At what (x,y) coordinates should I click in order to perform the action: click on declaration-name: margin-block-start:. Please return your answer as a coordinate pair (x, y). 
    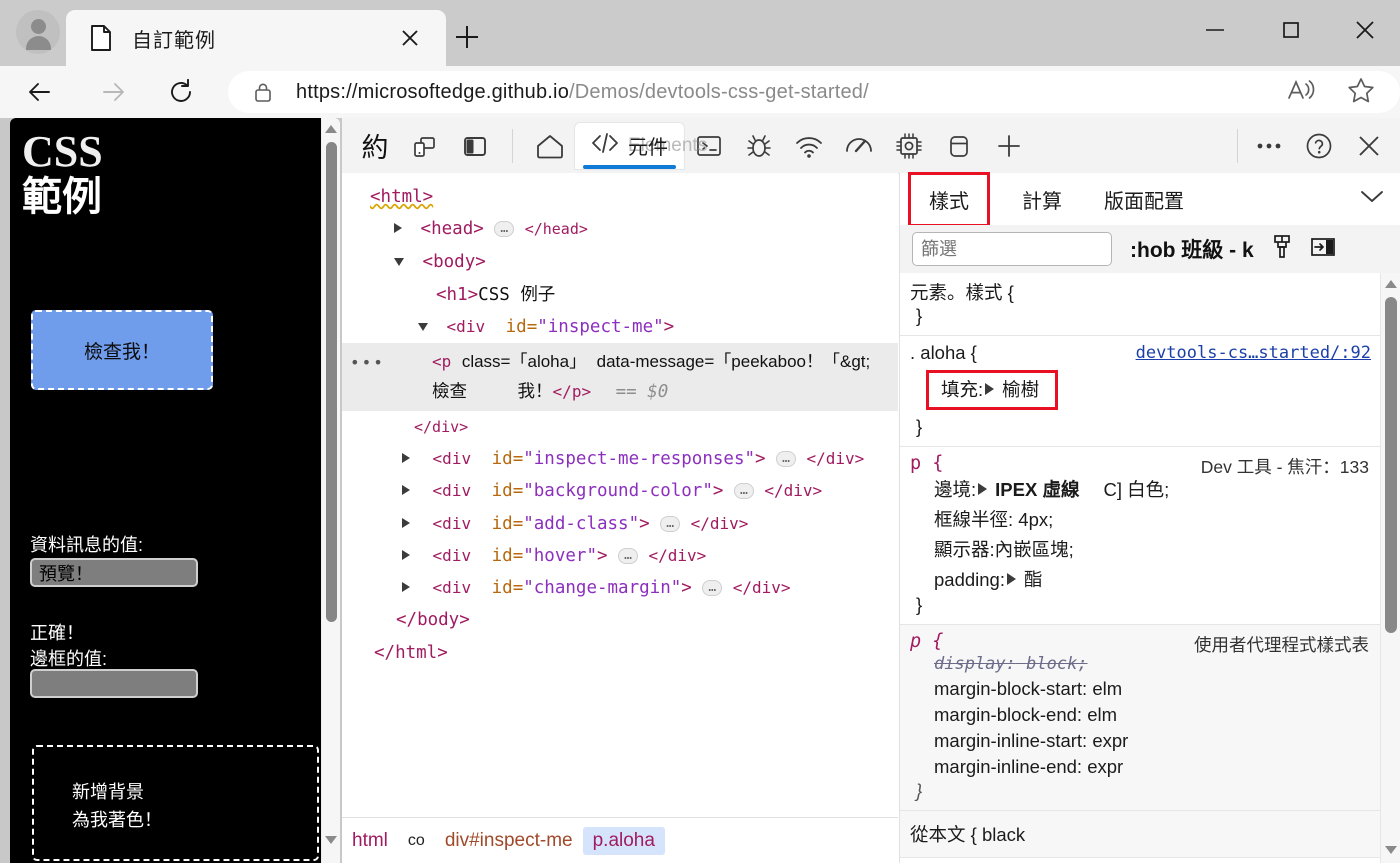
    Looking at the image, I should click on (1010, 688).